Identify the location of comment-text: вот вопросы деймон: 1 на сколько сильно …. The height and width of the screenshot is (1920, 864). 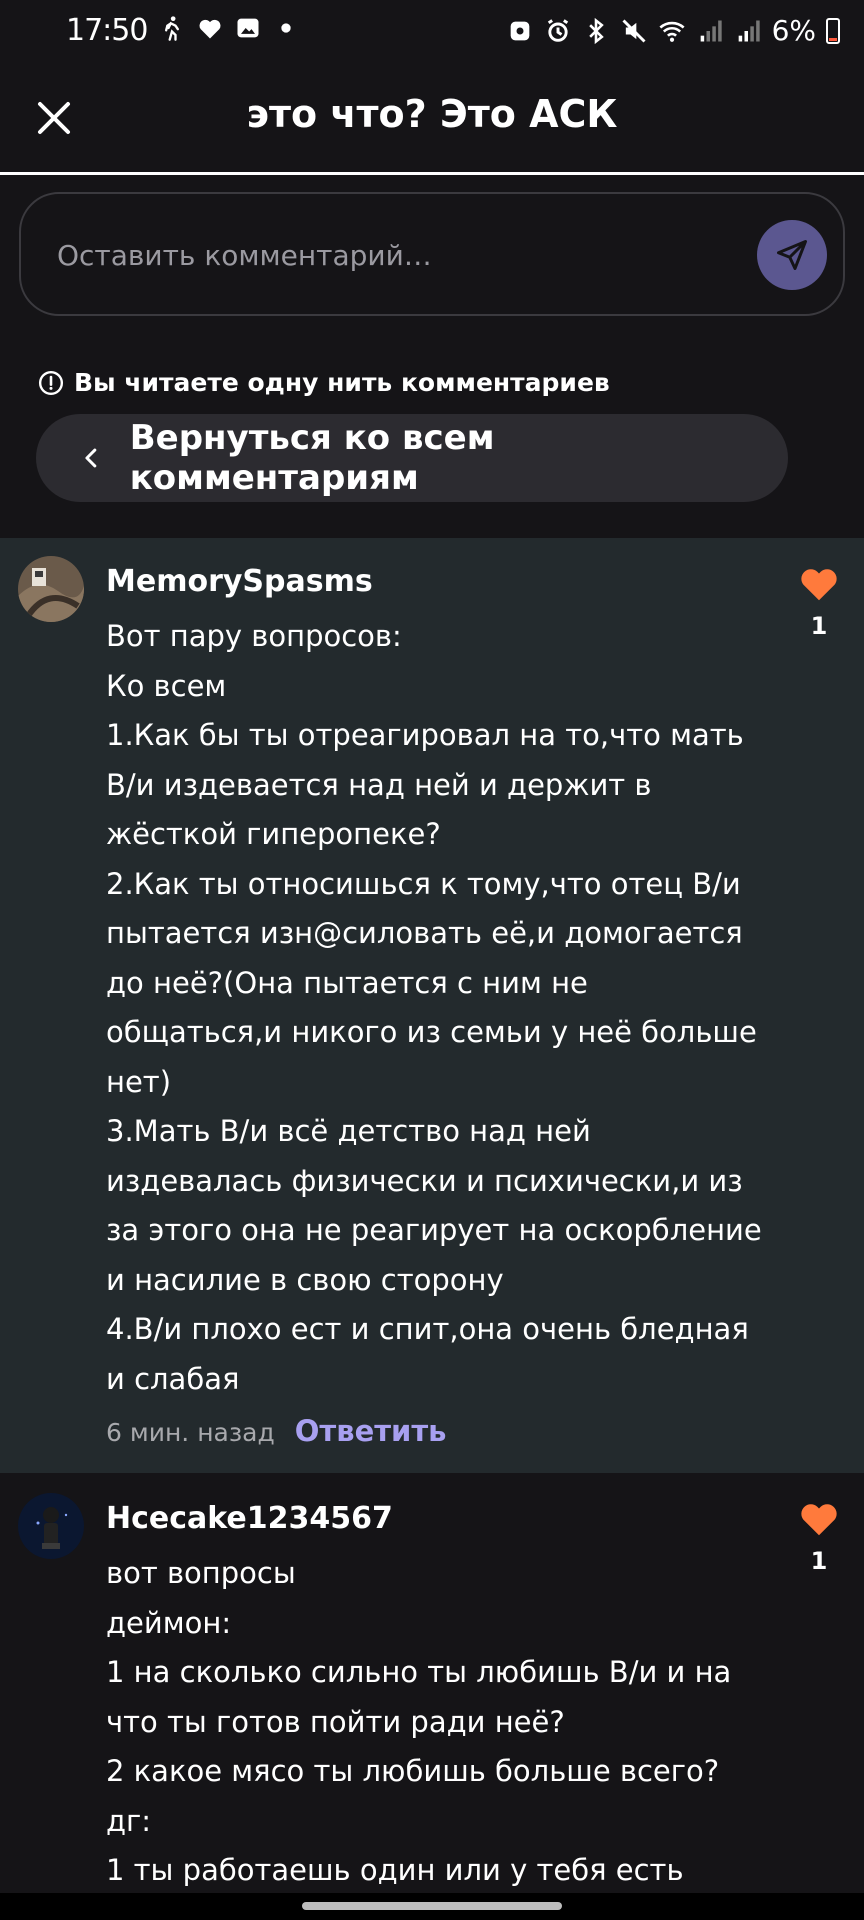
(436, 1722).